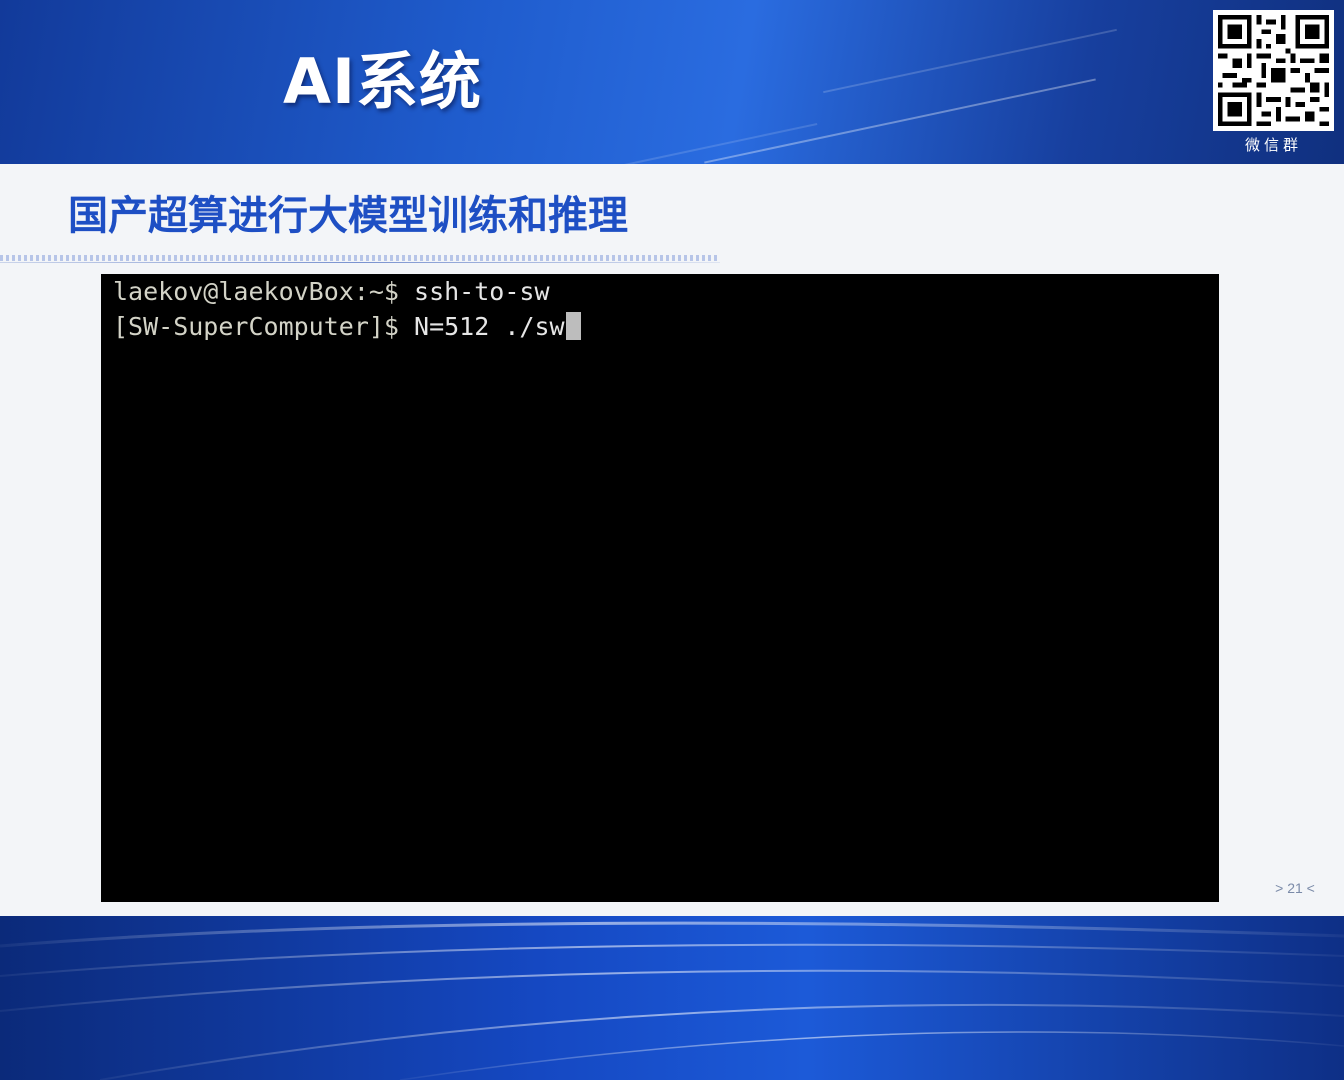 This screenshot has height=1080, width=1344. I want to click on terminal-line: laekov@laekovBox:~$ ssh-to-sw, so click(331, 292).